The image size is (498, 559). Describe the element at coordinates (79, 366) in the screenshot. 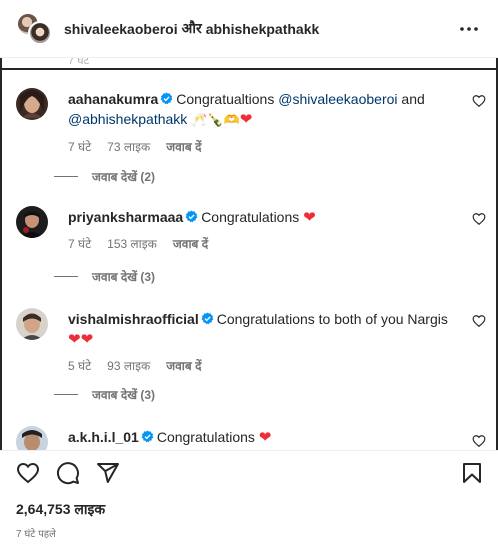

I see `comment-time: 5 घंटे` at that location.